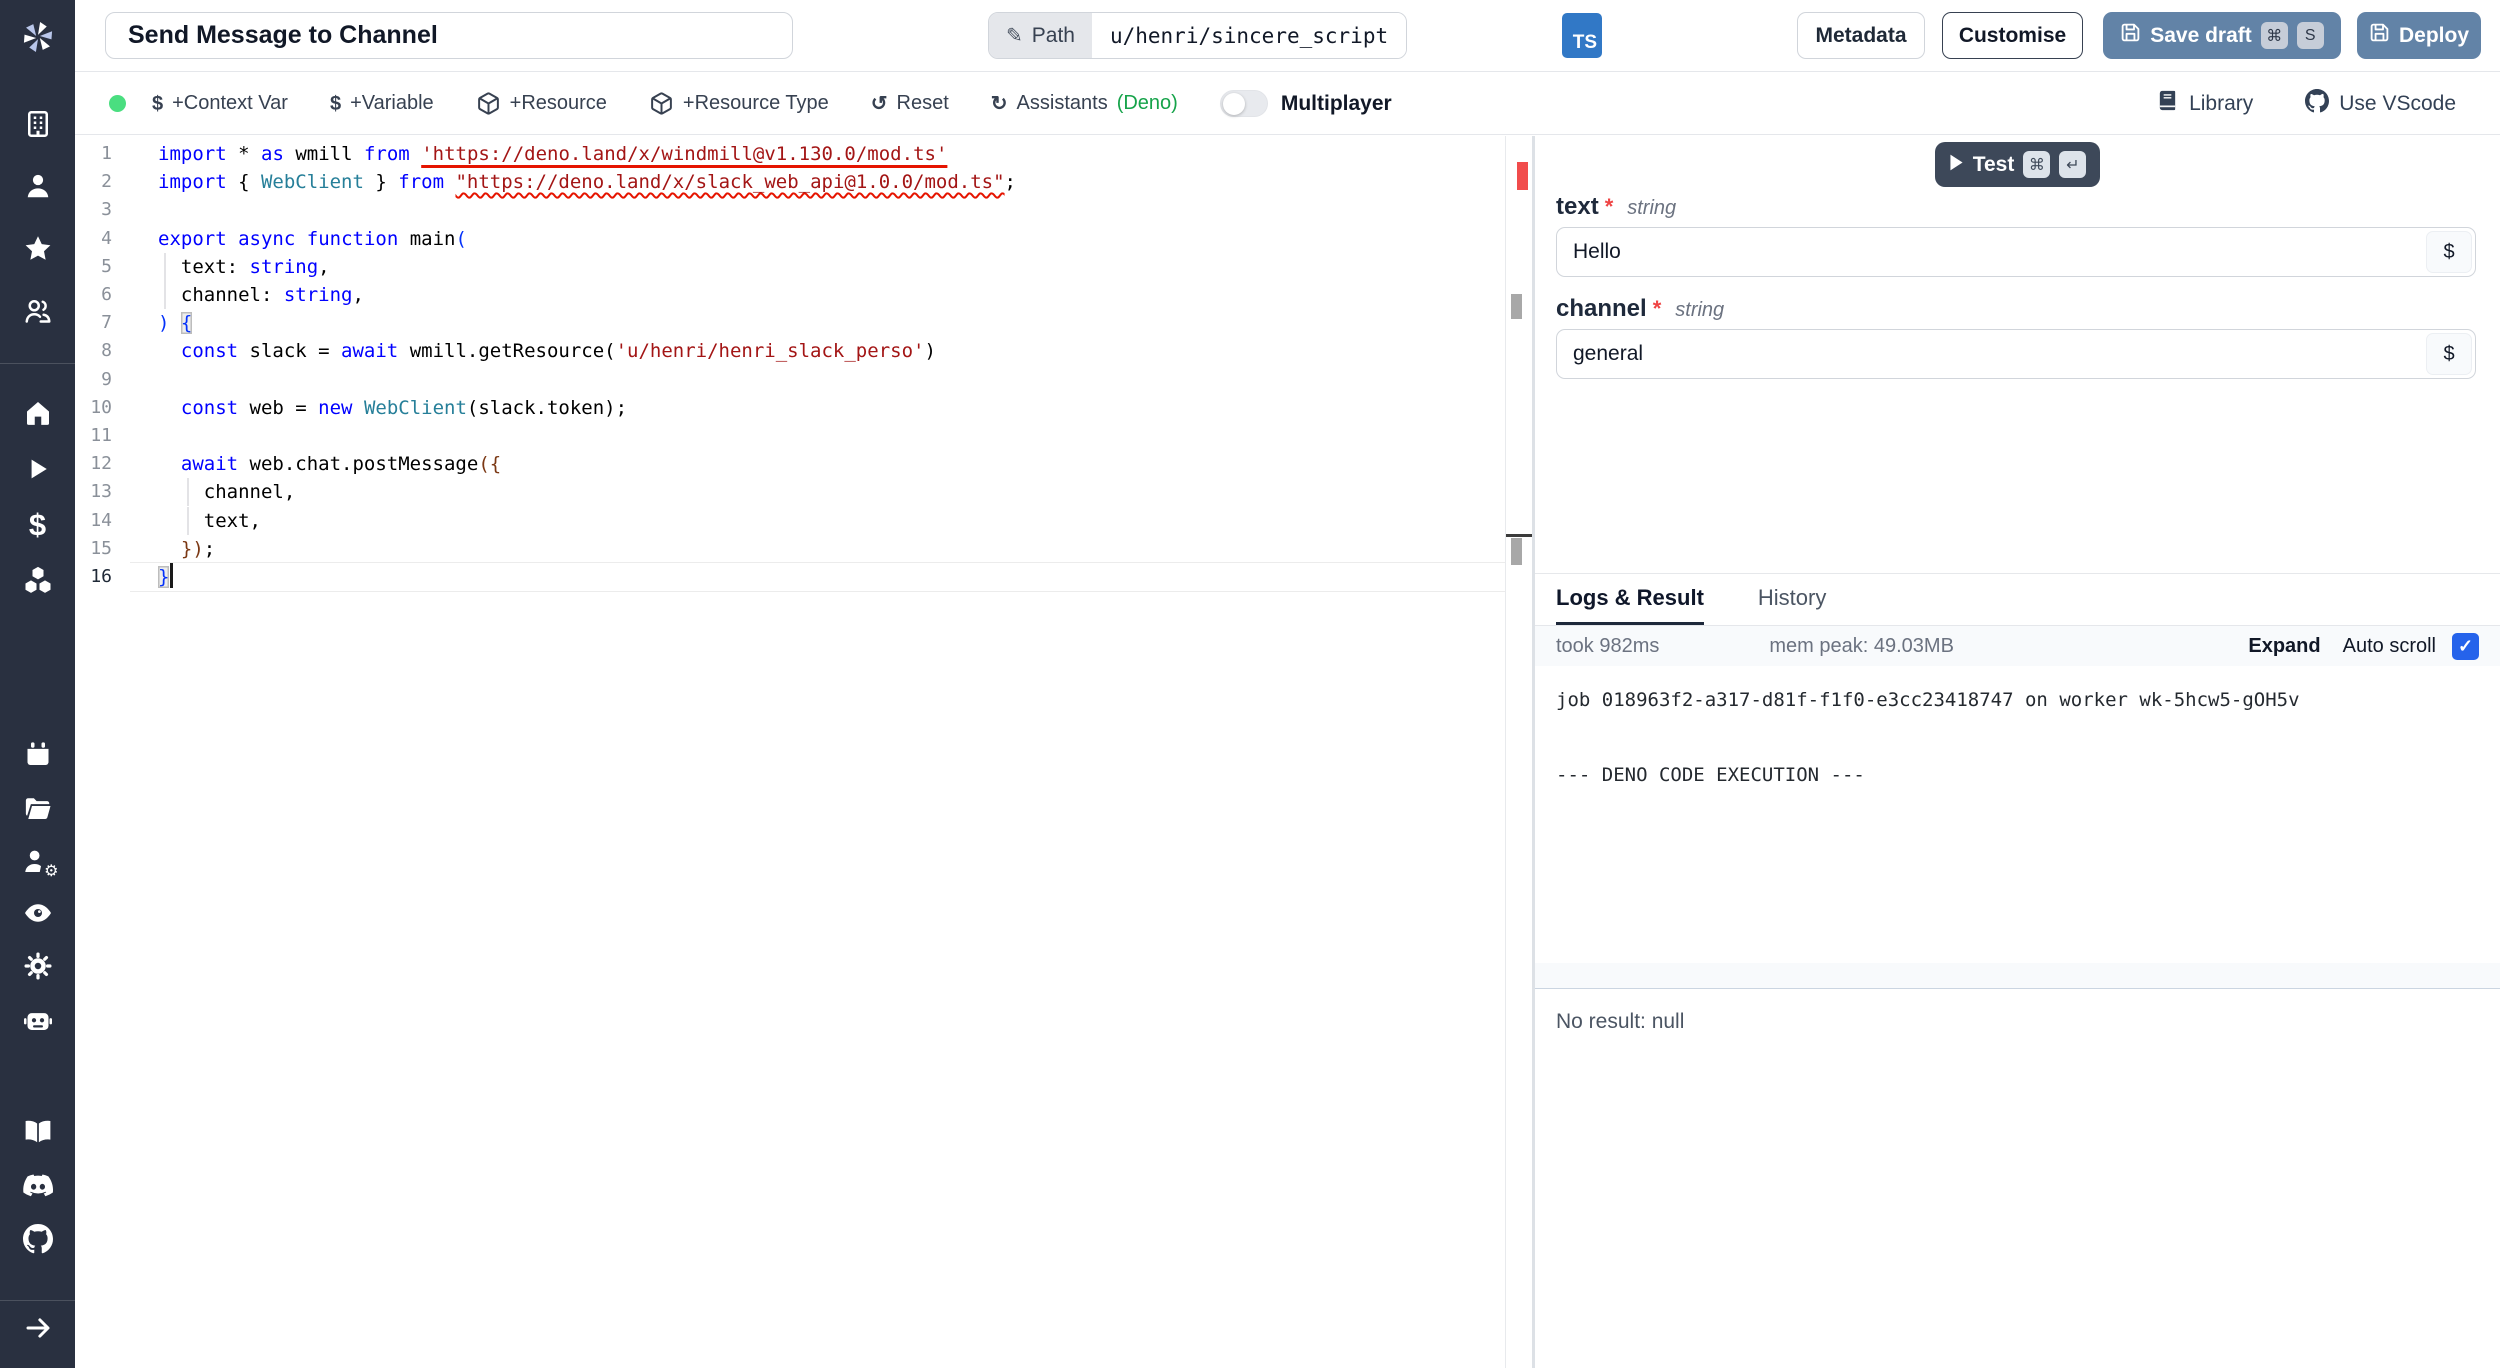 The width and height of the screenshot is (2500, 1368). I want to click on multiplayer-toggle, so click(1243, 103).